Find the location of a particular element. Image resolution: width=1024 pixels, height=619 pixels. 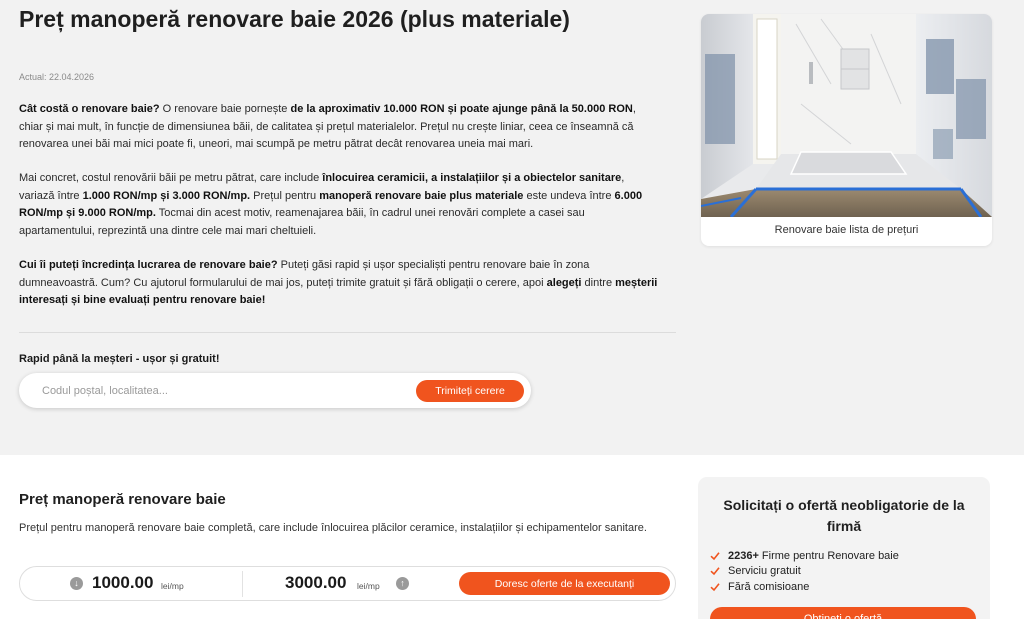

section-divider is located at coordinates (347, 332).